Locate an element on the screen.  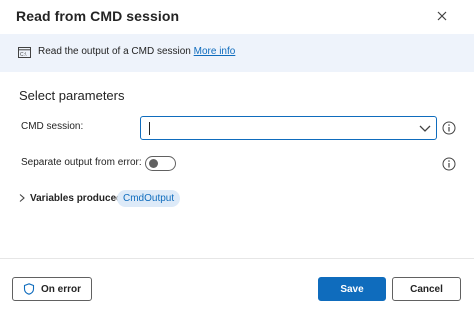
on-error-label: On error is located at coordinates (60, 289).